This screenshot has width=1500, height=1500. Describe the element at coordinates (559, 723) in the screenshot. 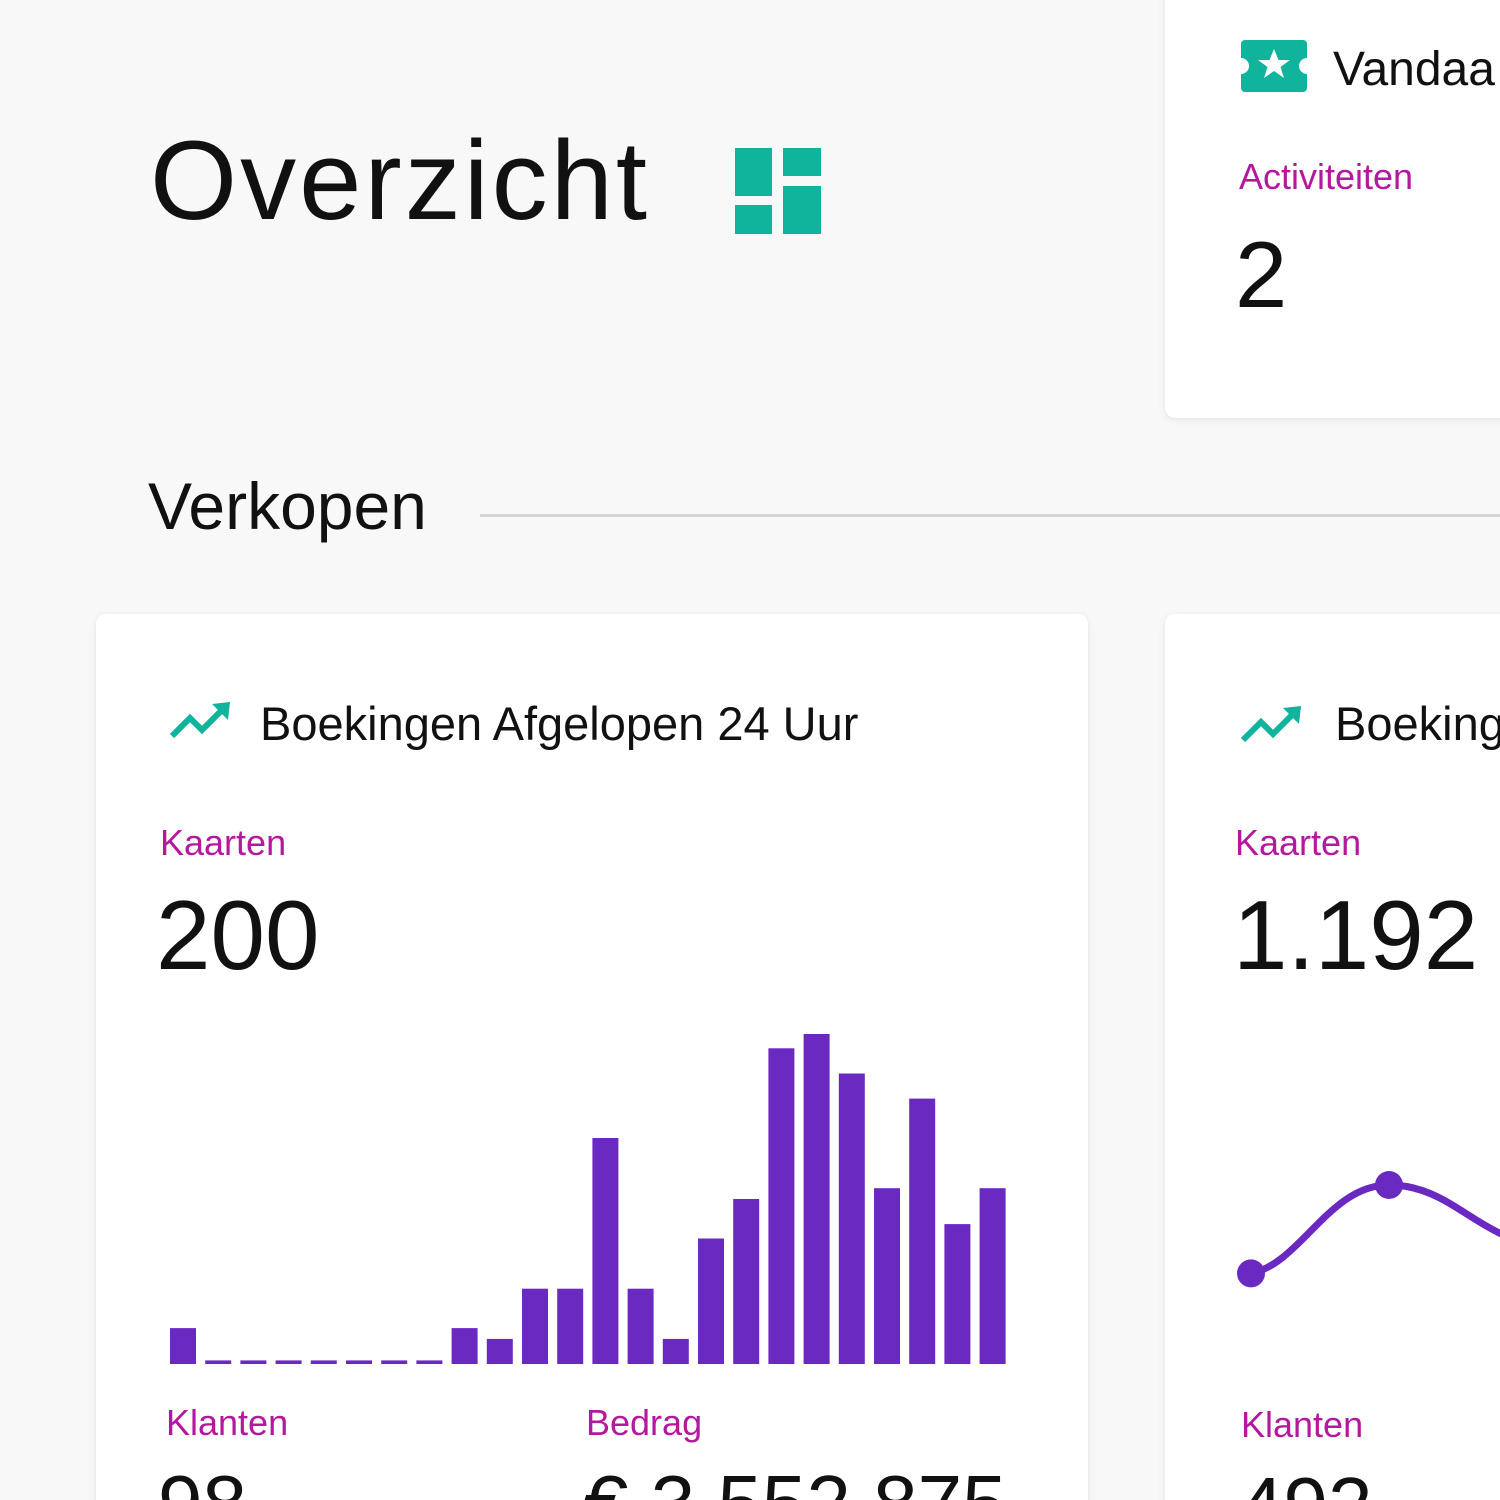

I see `card-title: Boekingen Afgelopen 24 Uur` at that location.